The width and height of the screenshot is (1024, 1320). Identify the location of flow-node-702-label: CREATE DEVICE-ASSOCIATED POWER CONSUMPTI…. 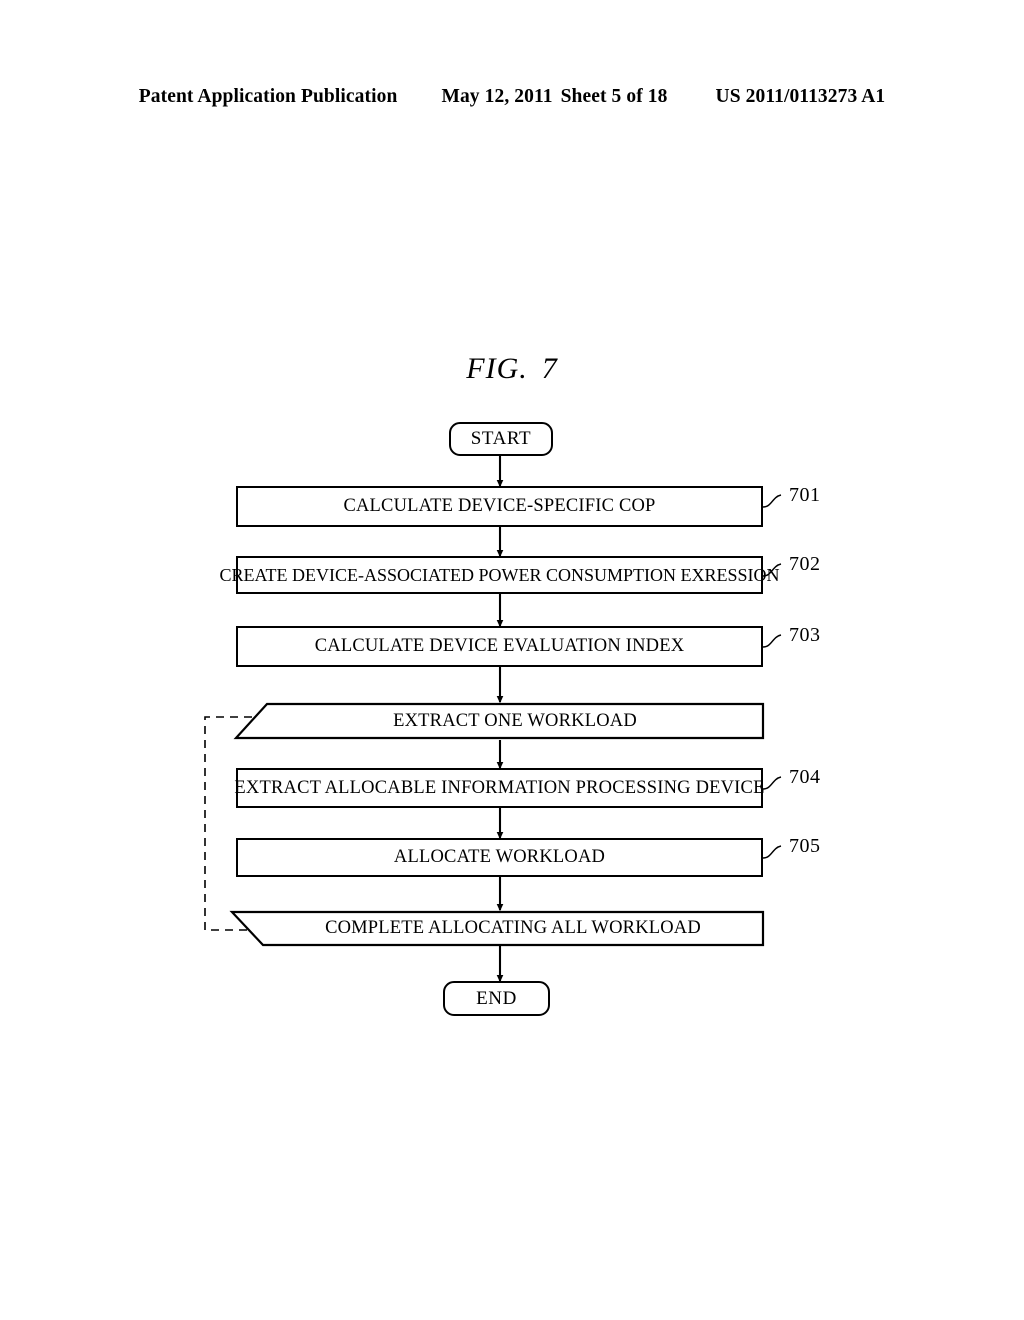
(499, 574).